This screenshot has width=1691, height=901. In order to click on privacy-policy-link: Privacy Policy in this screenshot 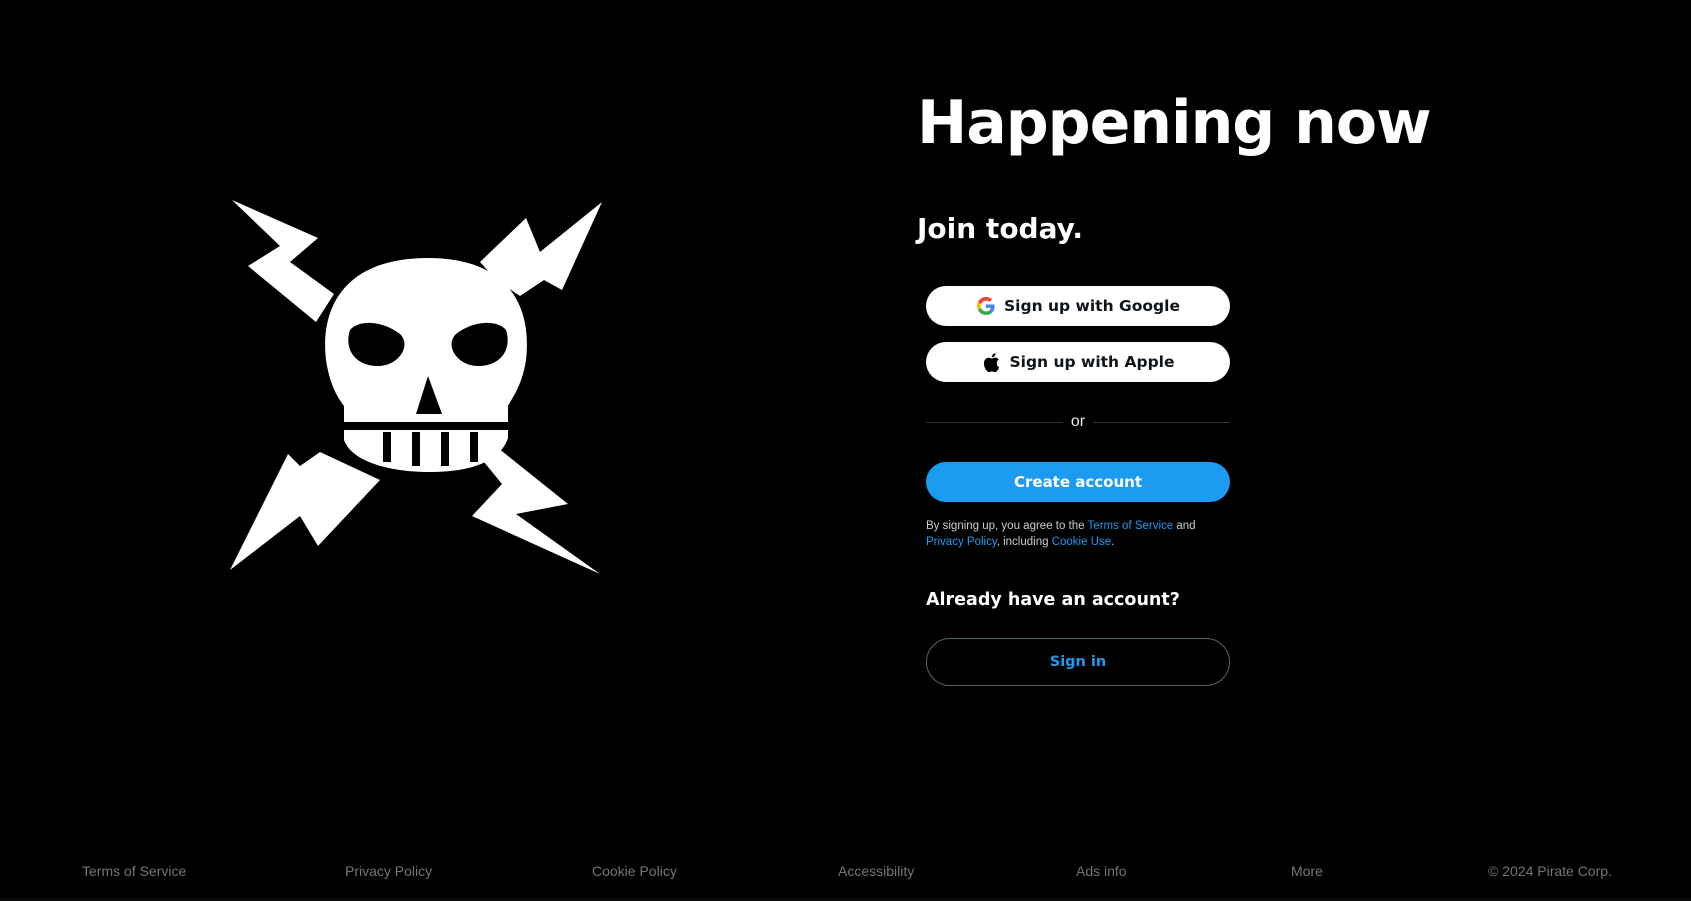, I will do `click(961, 542)`.